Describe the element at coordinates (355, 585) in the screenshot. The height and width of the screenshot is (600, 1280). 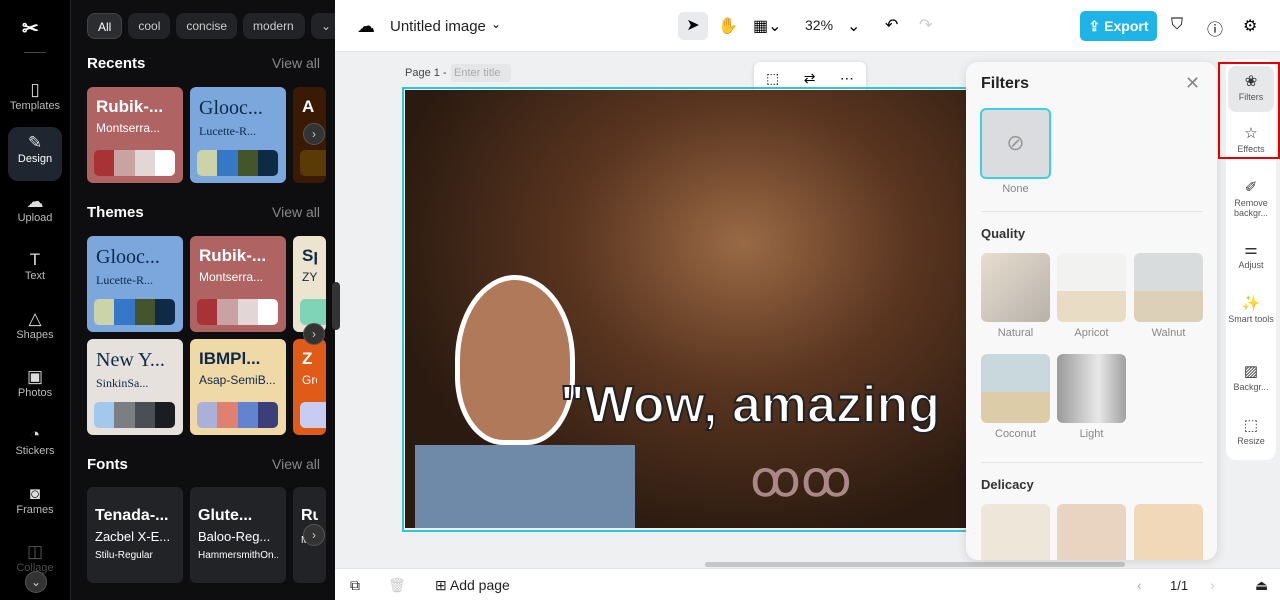
I see `duplicate-page-icon: ⧉` at that location.